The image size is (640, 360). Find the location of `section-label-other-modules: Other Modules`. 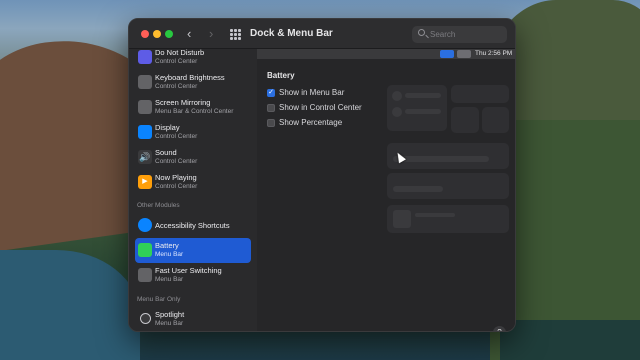

section-label-other-modules: Other Modules is located at coordinates (158, 205).